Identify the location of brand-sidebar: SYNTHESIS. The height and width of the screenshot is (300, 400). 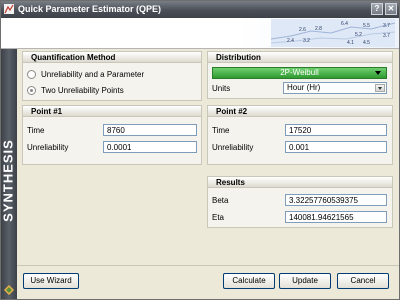
(9, 174).